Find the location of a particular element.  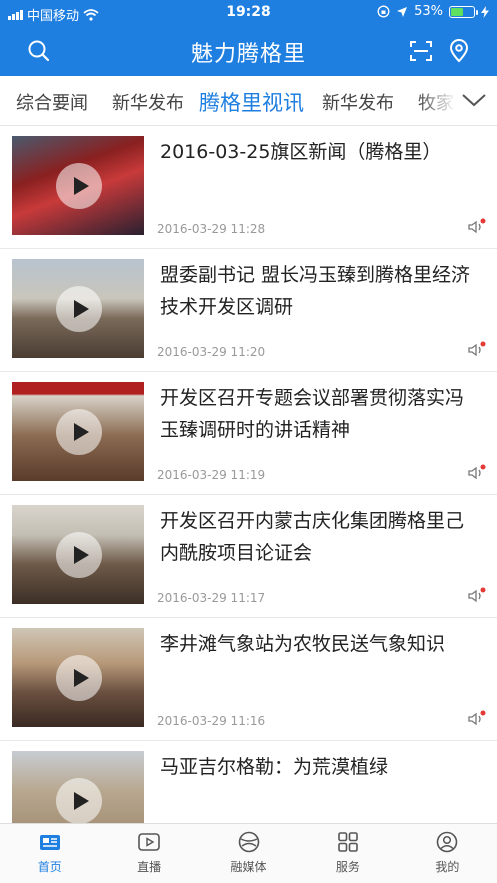

news-date: 2016-03-29 11:20 is located at coordinates (211, 352).